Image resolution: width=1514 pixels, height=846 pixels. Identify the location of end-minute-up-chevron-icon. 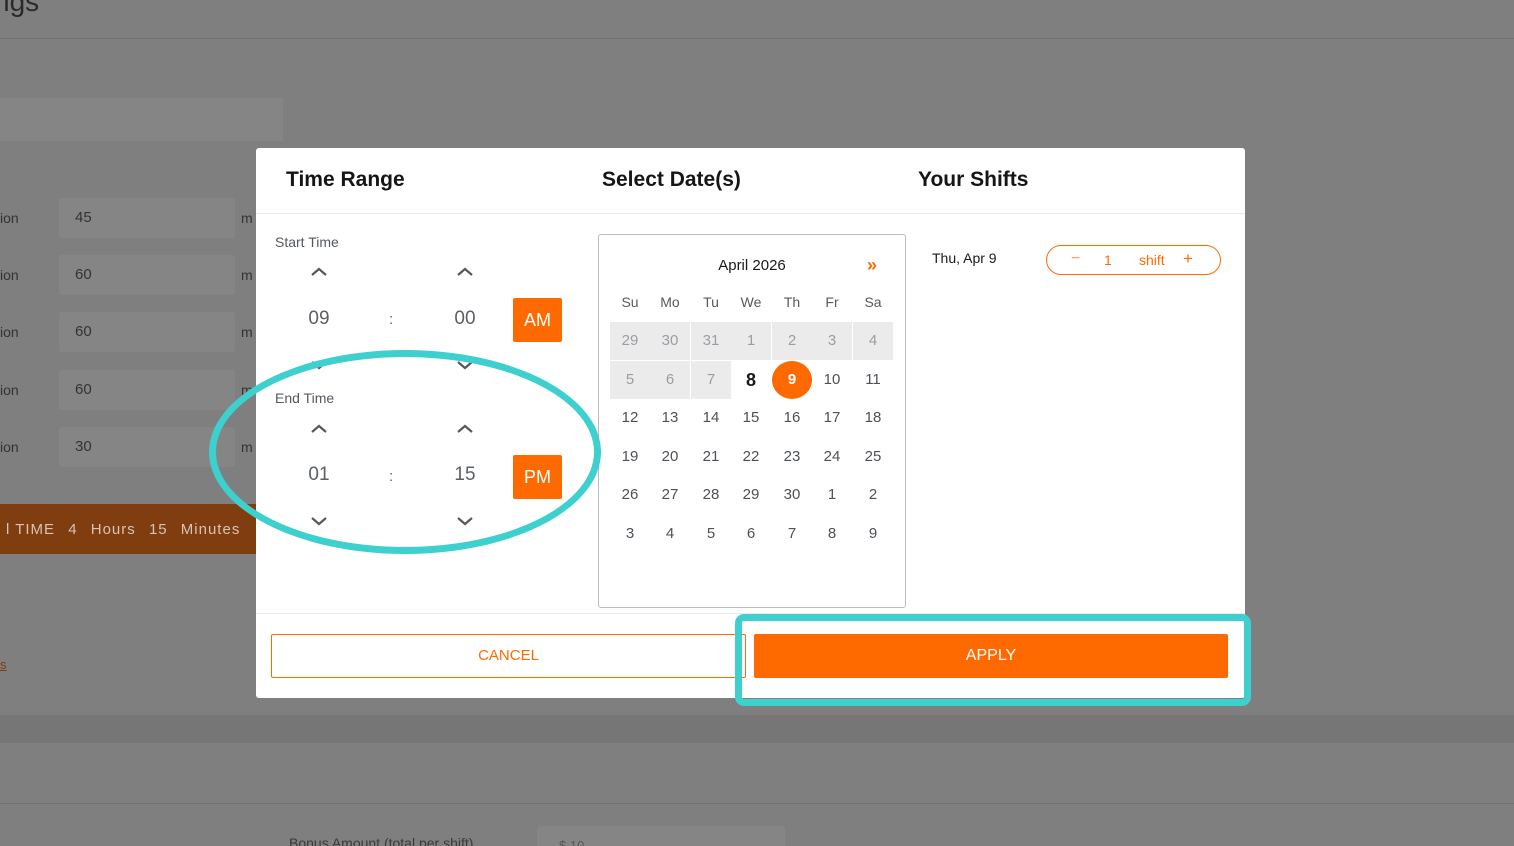
(465, 429).